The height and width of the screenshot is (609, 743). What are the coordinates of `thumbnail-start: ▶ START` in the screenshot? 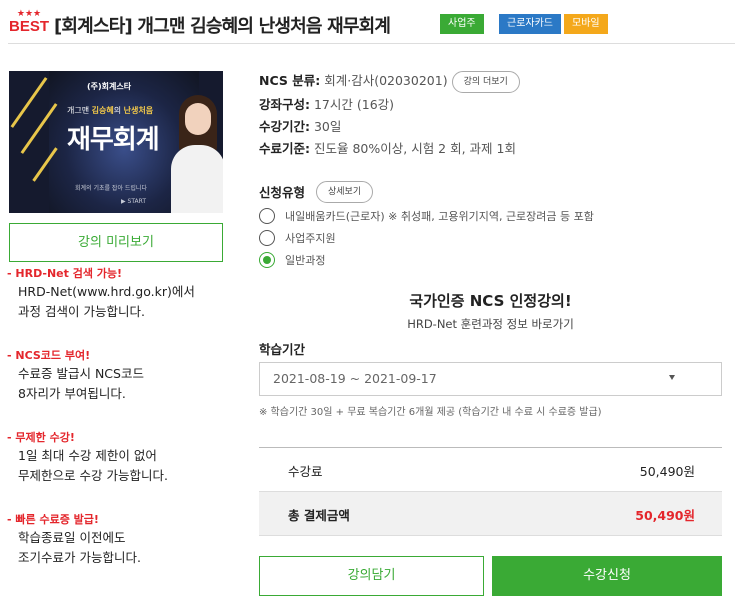 It's located at (134, 201).